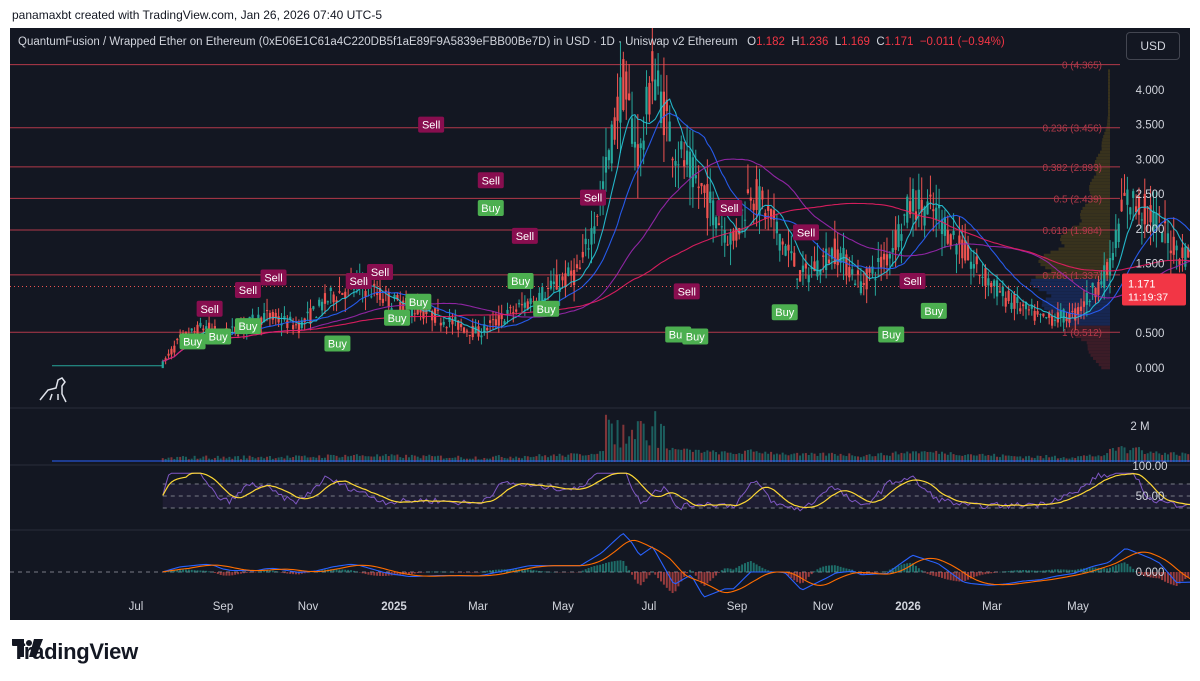  Describe the element at coordinates (1150, 369) in the screenshot. I see `price-axis-label: 0.000` at that location.